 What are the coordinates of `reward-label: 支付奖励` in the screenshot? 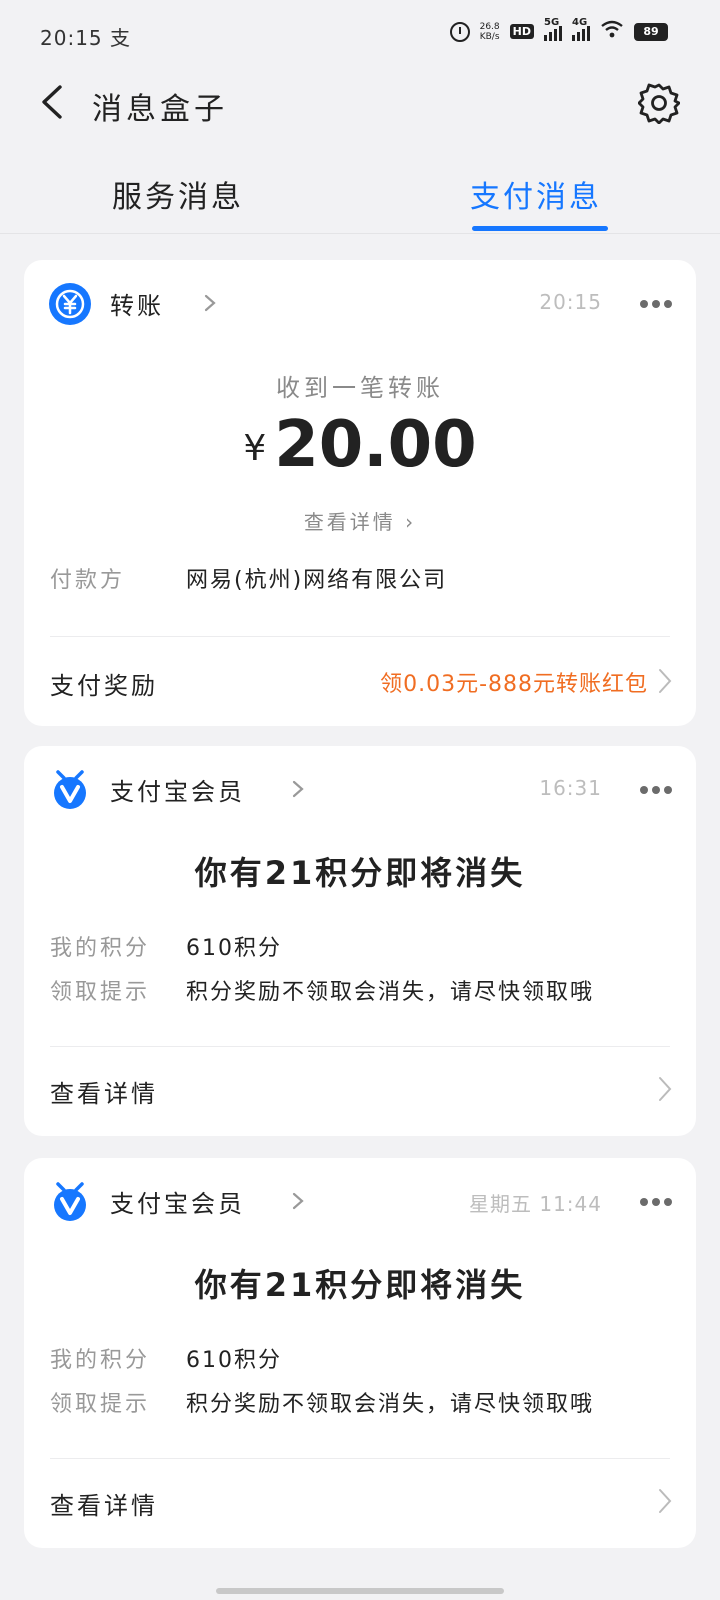 It's located at (104, 686).